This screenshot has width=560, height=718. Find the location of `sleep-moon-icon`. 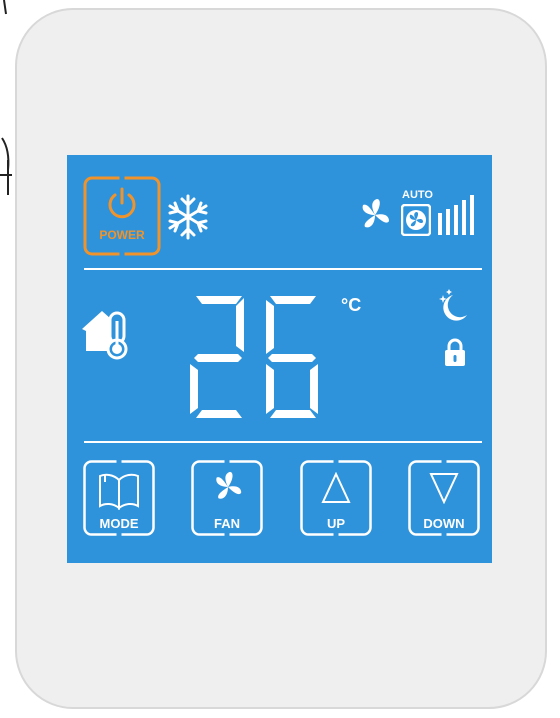

sleep-moon-icon is located at coordinates (453, 305).